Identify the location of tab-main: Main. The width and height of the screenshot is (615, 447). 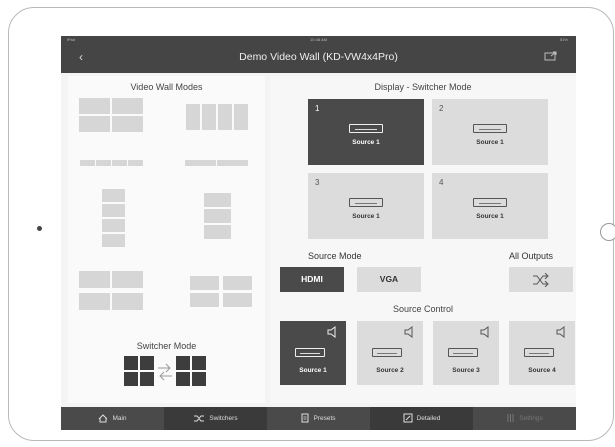
(112, 418).